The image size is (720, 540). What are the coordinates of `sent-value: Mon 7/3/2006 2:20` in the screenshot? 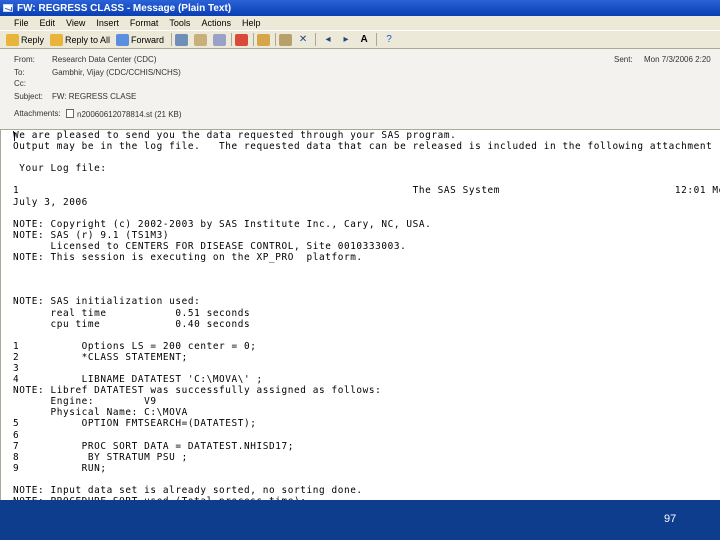 It's located at (677, 59).